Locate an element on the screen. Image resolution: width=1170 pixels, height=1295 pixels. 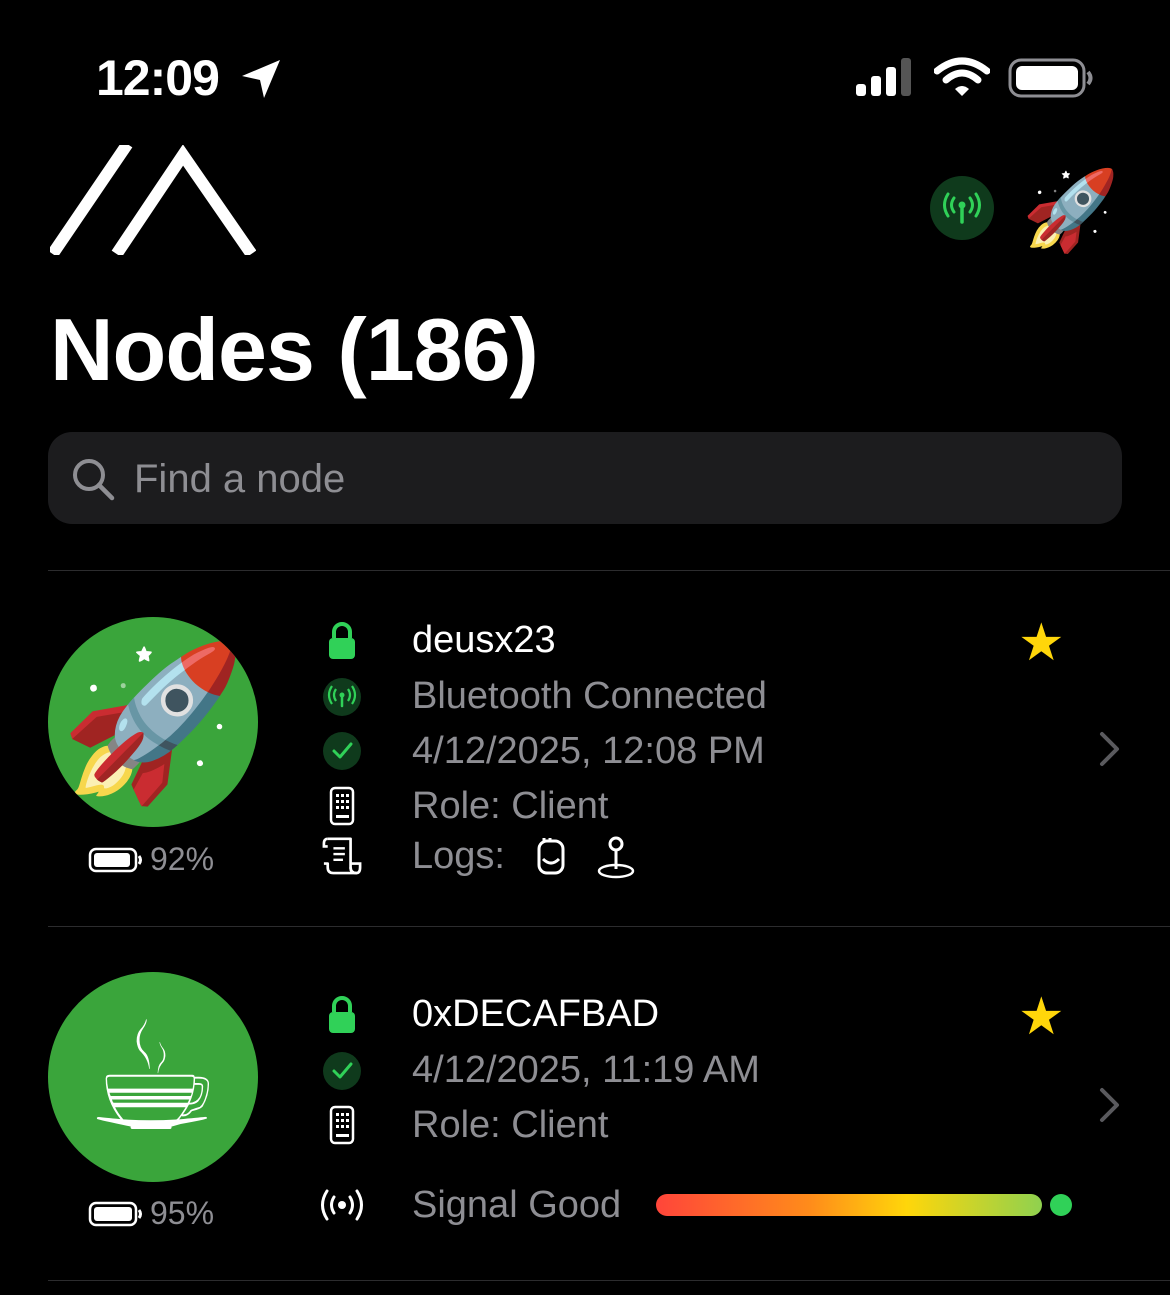
last-heard: 4/12/2025, 12:08 PM is located at coordinates (588, 751).